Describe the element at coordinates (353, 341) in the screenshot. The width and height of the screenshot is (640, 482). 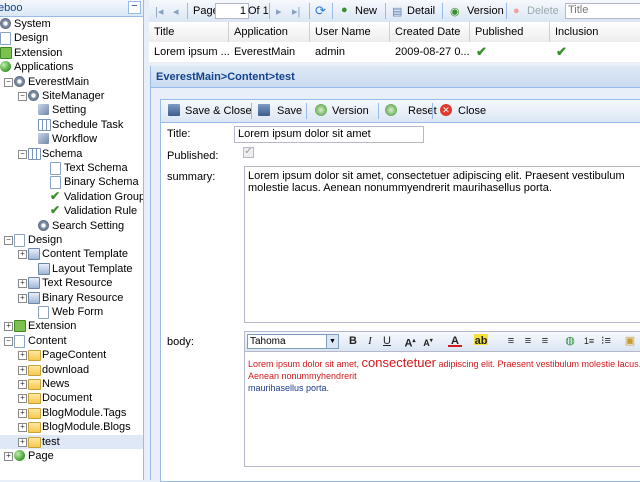
I see `bold-button: B` at that location.